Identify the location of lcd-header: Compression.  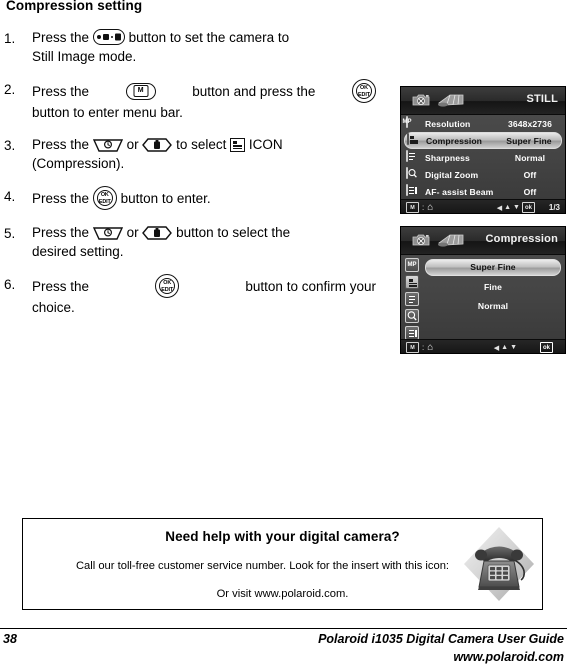
(483, 241).